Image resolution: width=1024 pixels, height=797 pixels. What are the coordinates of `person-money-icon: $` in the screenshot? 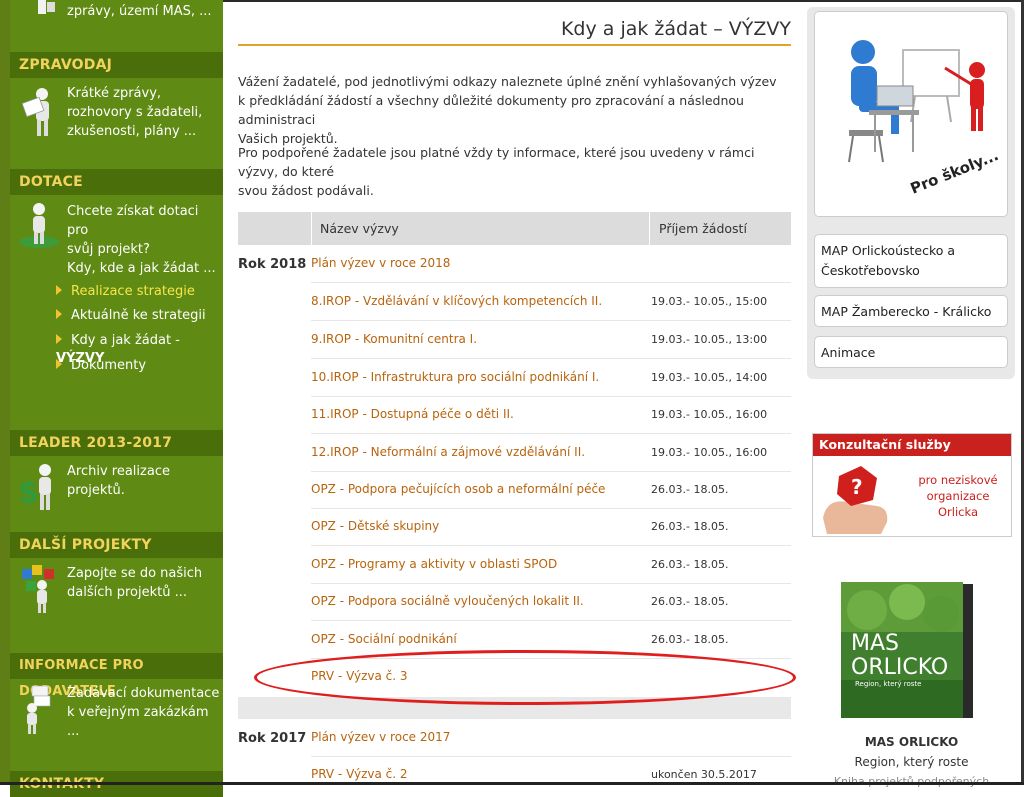 It's located at (34, 487).